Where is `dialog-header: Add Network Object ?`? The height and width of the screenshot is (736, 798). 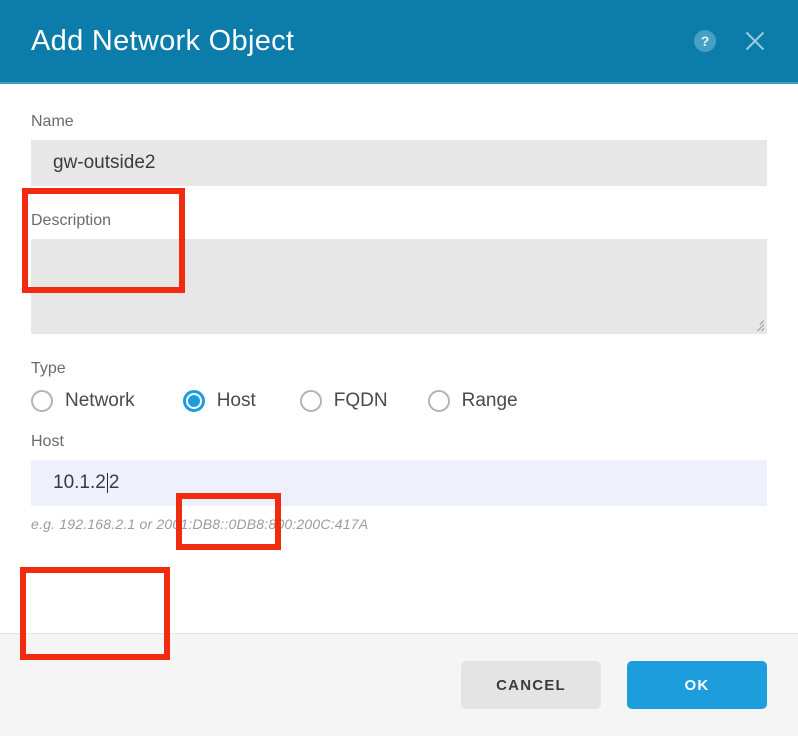 dialog-header: Add Network Object ? is located at coordinates (399, 42).